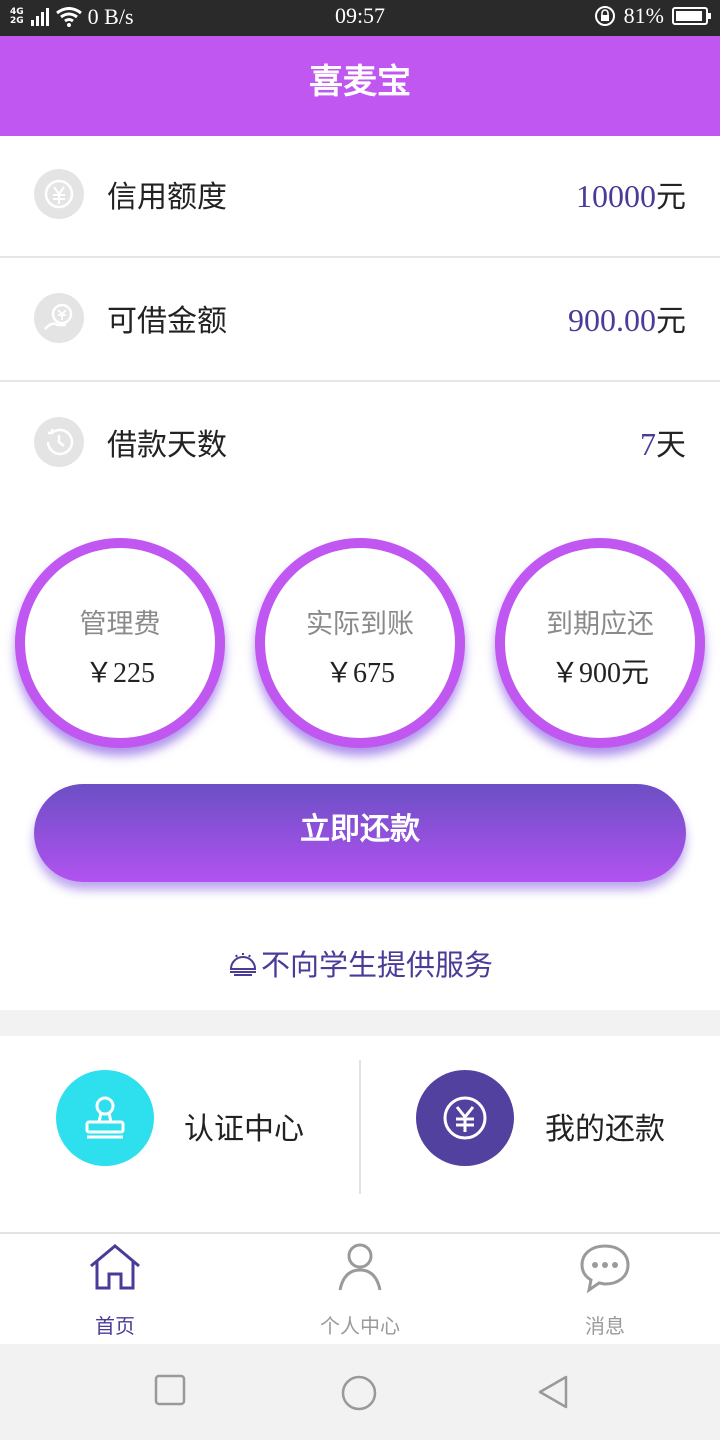 This screenshot has width=720, height=1440. Describe the element at coordinates (360, 1127) in the screenshot. I see `quick-links-divider` at that location.